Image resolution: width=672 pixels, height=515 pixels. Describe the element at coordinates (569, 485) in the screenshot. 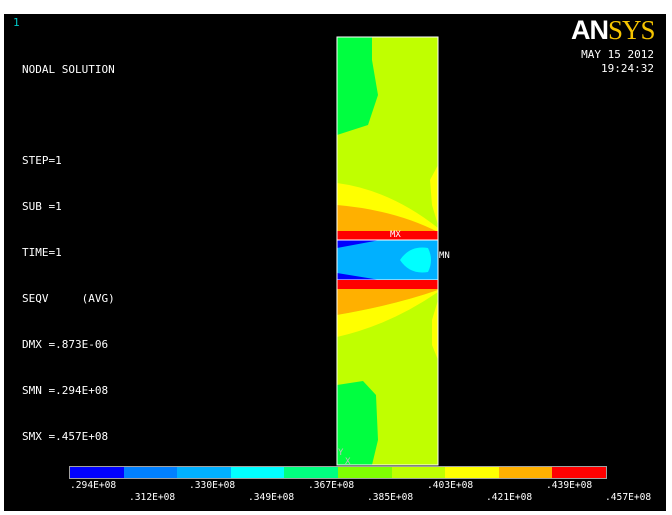

I see `legend-tick: .439E+08` at that location.